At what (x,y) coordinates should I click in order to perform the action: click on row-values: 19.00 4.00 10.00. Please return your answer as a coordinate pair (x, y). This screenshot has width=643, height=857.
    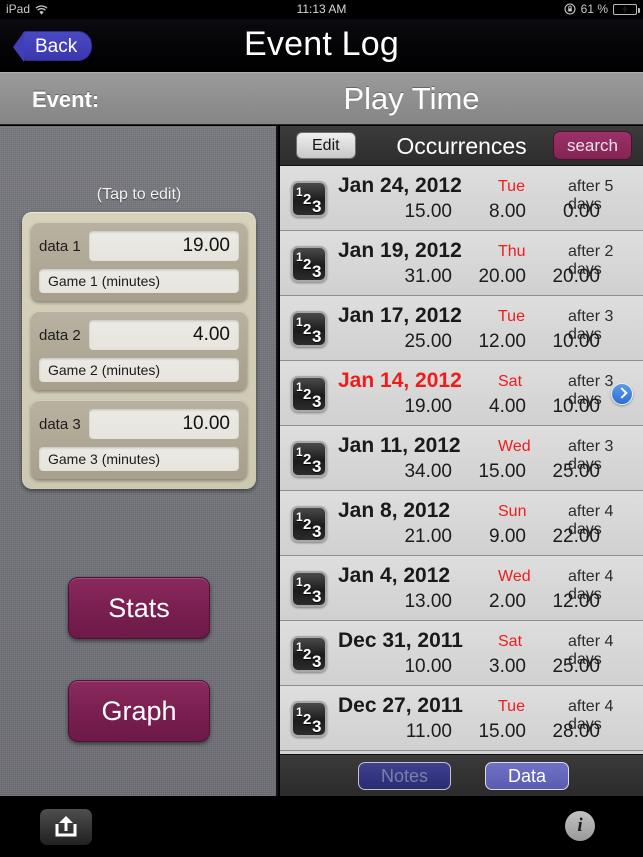
    Looking at the image, I should click on (469, 407).